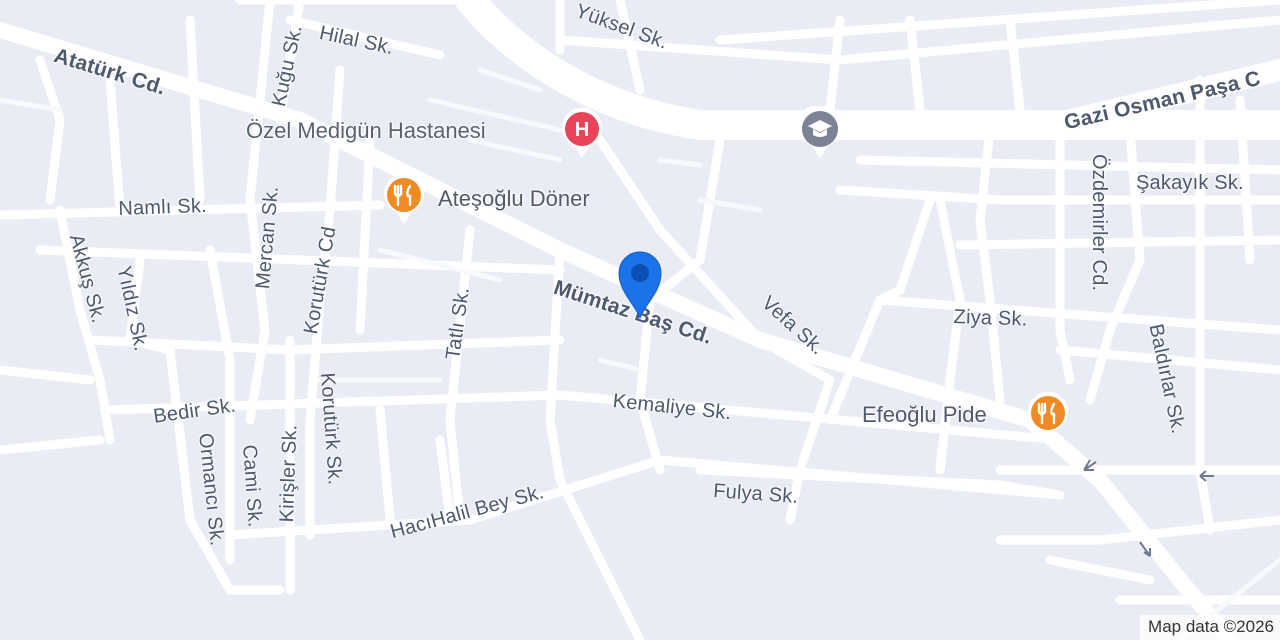  What do you see at coordinates (1190, 183) in the screenshot?
I see `street-label-sakayik: Şakayık Sk.` at bounding box center [1190, 183].